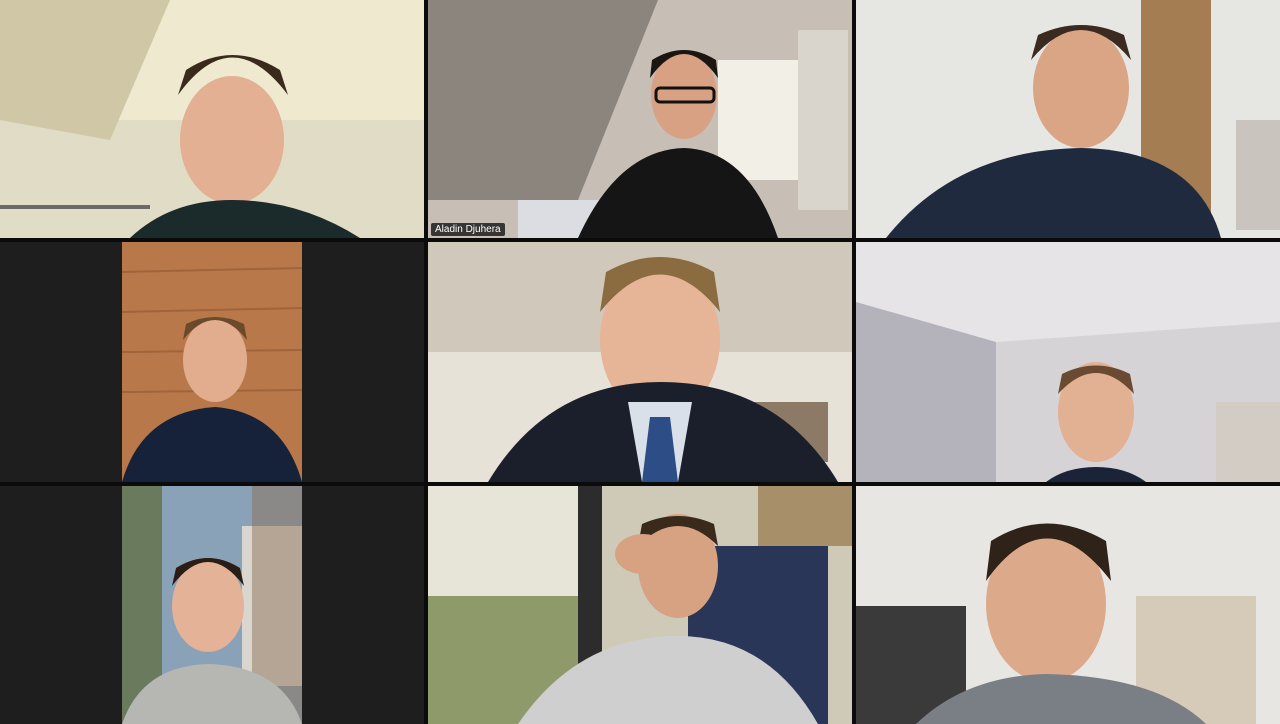 The height and width of the screenshot is (724, 1280). I want to click on participant-name-label: Aladin Djuhera, so click(468, 229).